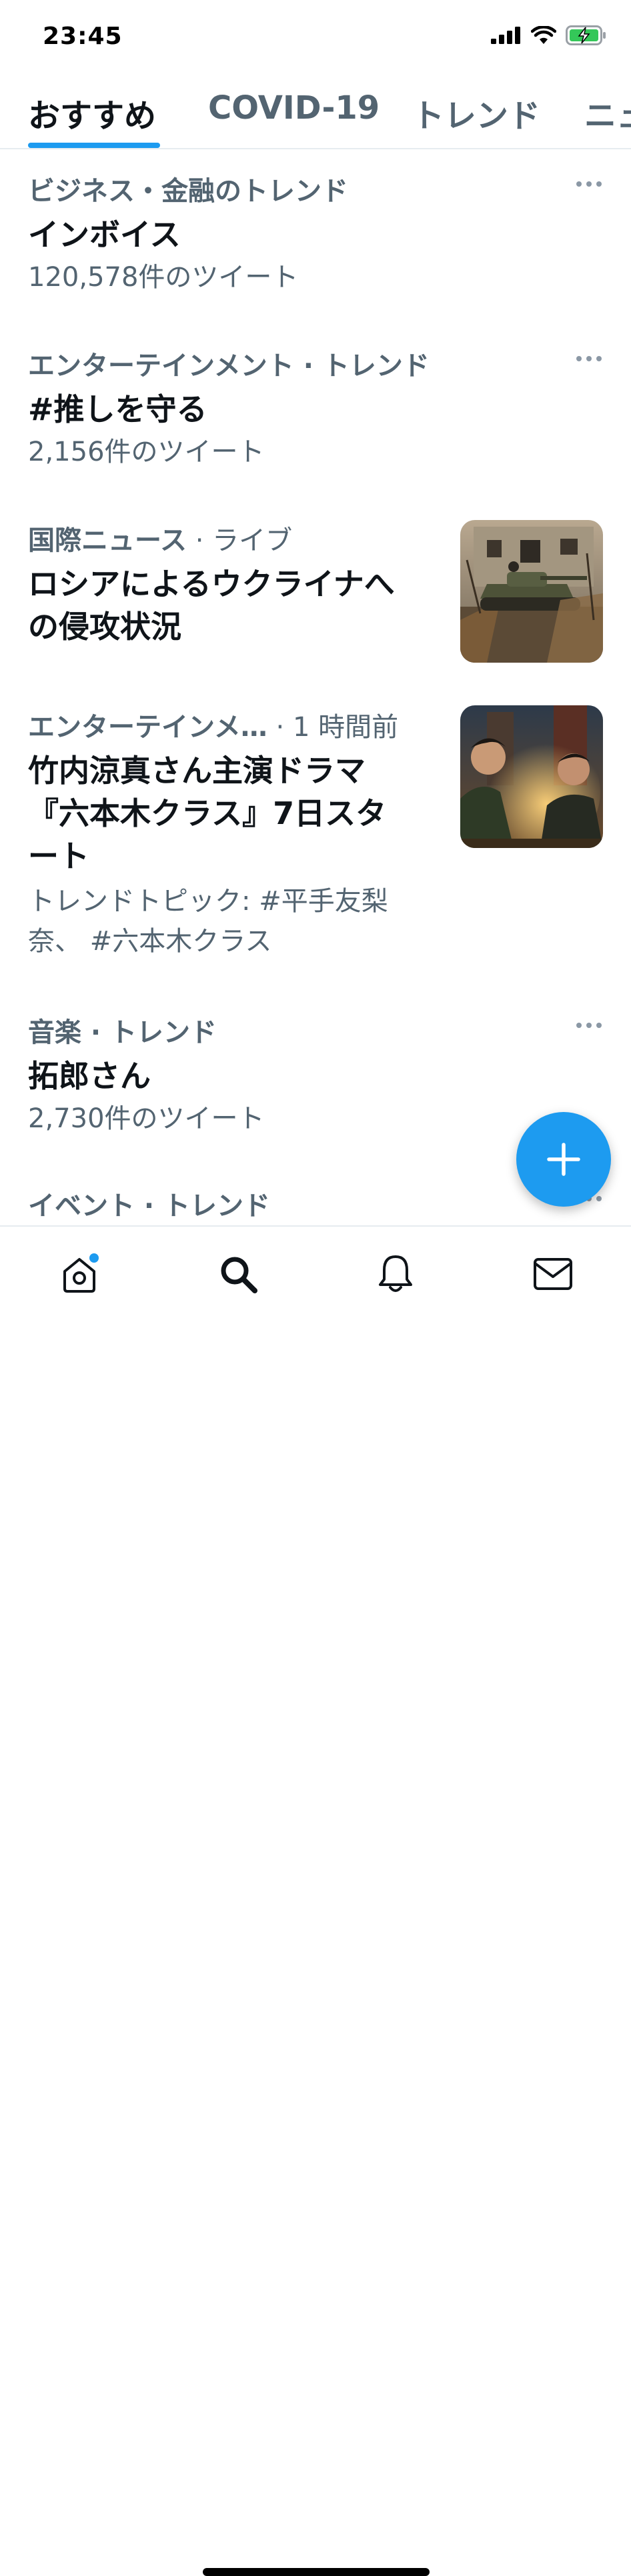 The height and width of the screenshot is (2576, 631). What do you see at coordinates (59, 856) in the screenshot?
I see `news-title-line: ート` at bounding box center [59, 856].